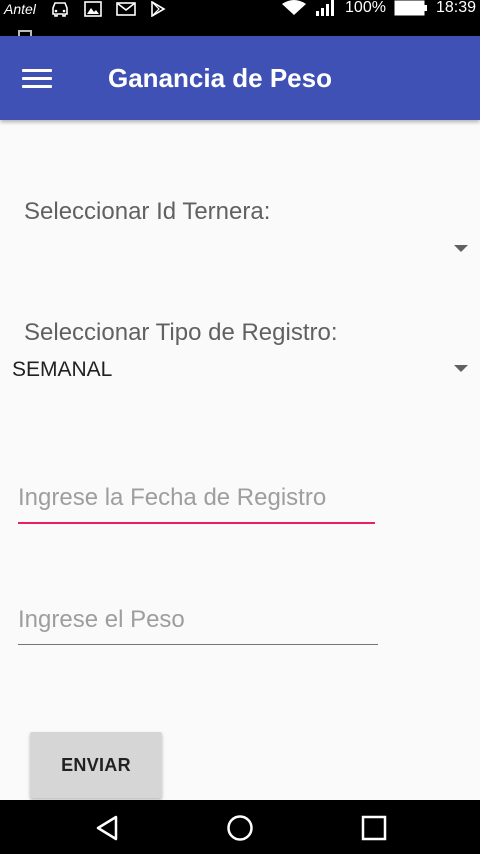 This screenshot has height=854, width=480. I want to click on status-right: 100% 18:39, so click(378, 8).